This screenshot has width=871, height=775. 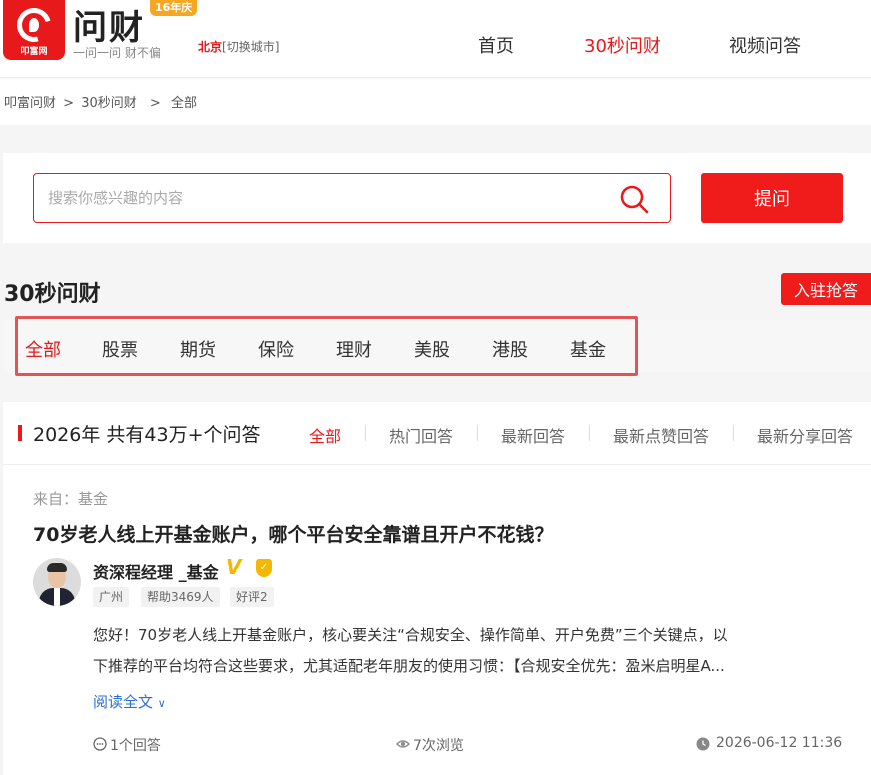 I want to click on city-selector: 北京[切换城市], so click(x=238, y=46).